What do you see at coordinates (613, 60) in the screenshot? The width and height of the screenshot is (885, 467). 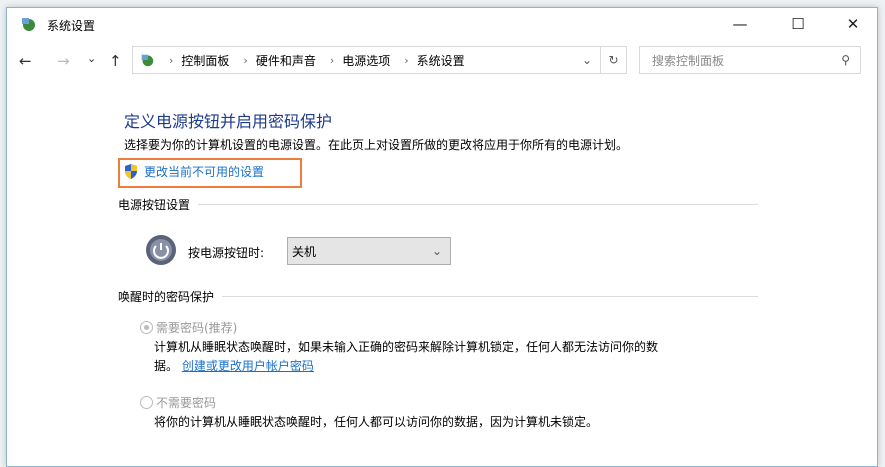 I see `refresh-button: ↻` at bounding box center [613, 60].